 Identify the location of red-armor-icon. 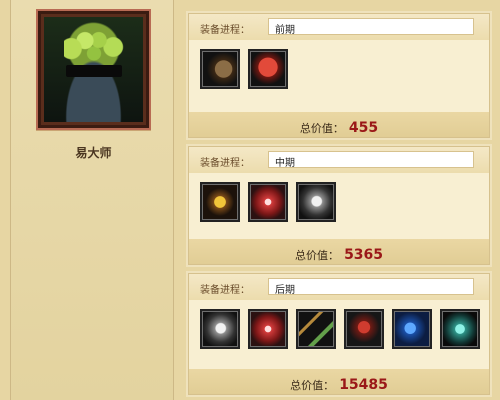
(364, 329).